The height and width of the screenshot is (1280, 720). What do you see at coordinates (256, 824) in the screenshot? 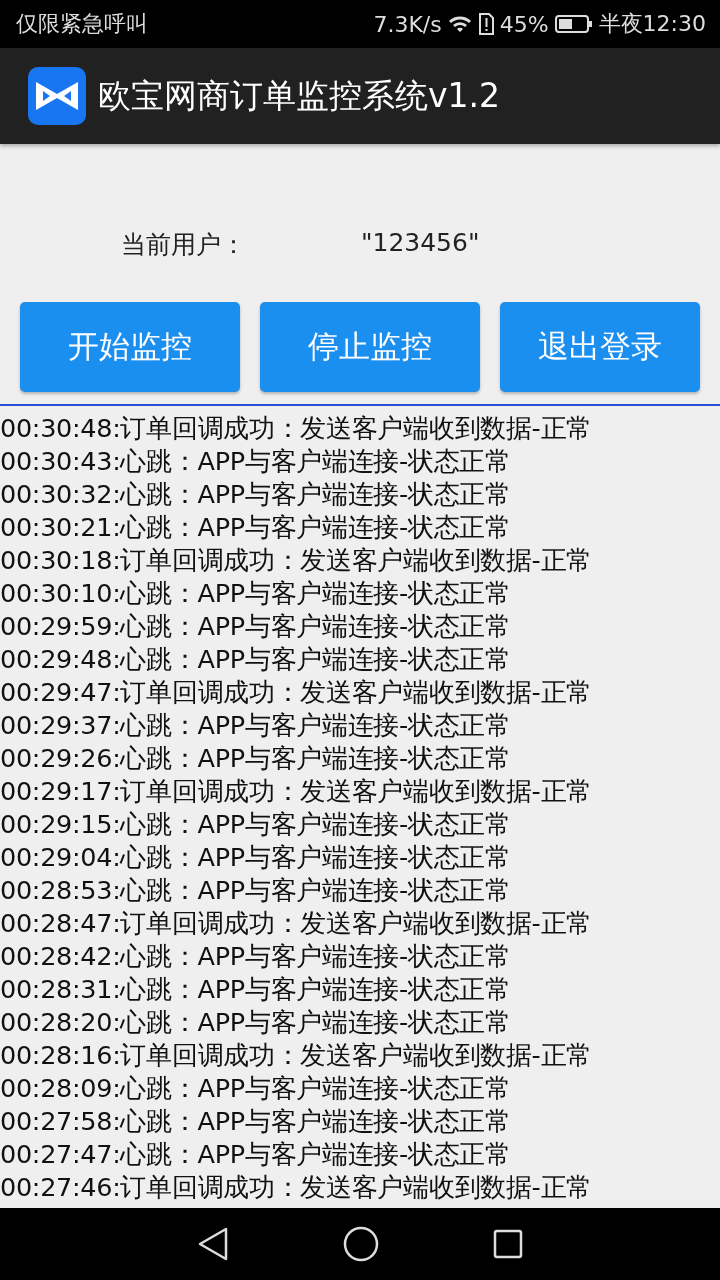
I see `log-entry: 00:29:15:心跳：APP与客户端连接-状态正常` at bounding box center [256, 824].